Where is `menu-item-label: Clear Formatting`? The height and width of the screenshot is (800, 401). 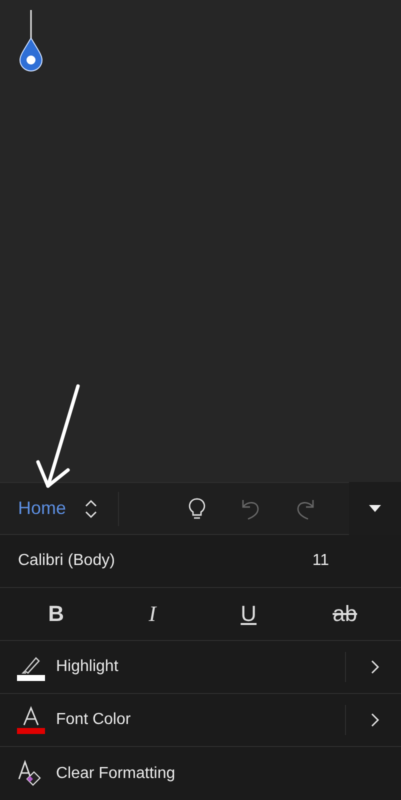
menu-item-label: Clear Formatting is located at coordinates (228, 773).